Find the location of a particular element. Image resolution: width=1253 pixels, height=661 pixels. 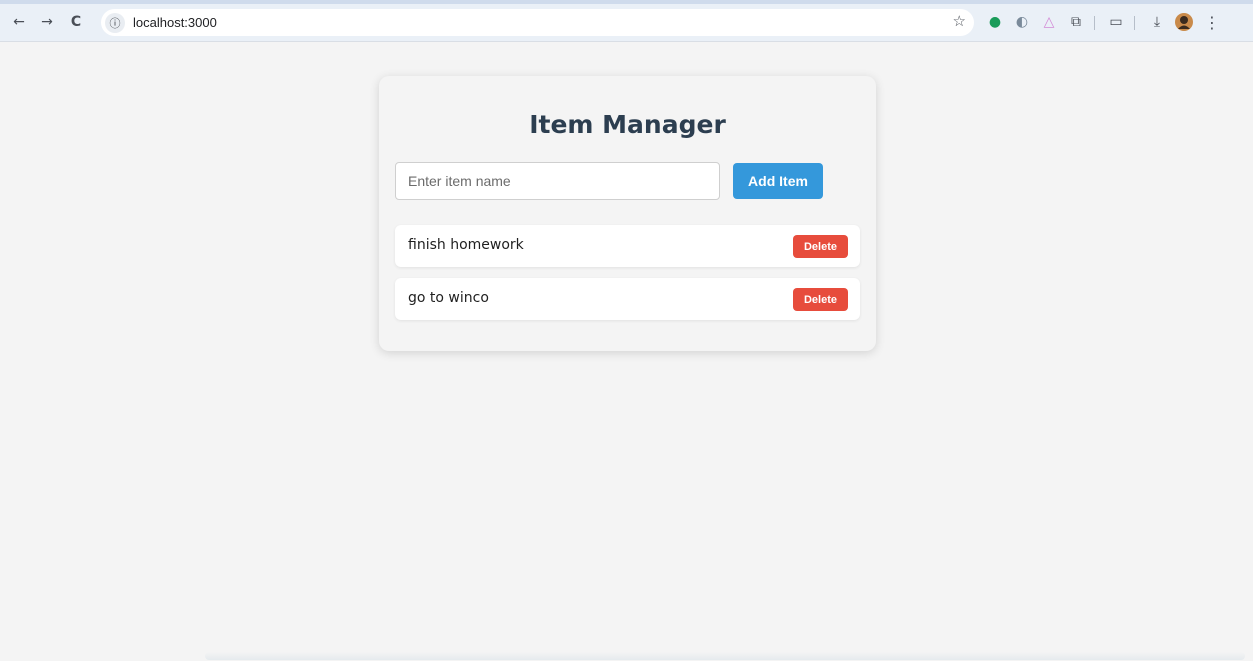

page-title: Item Manager is located at coordinates (627, 124).